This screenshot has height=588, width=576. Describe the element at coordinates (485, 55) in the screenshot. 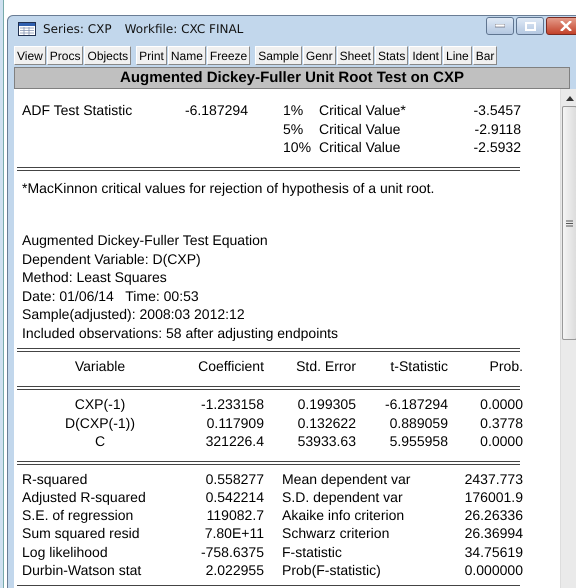

I see `toolbar-button: Bar` at that location.